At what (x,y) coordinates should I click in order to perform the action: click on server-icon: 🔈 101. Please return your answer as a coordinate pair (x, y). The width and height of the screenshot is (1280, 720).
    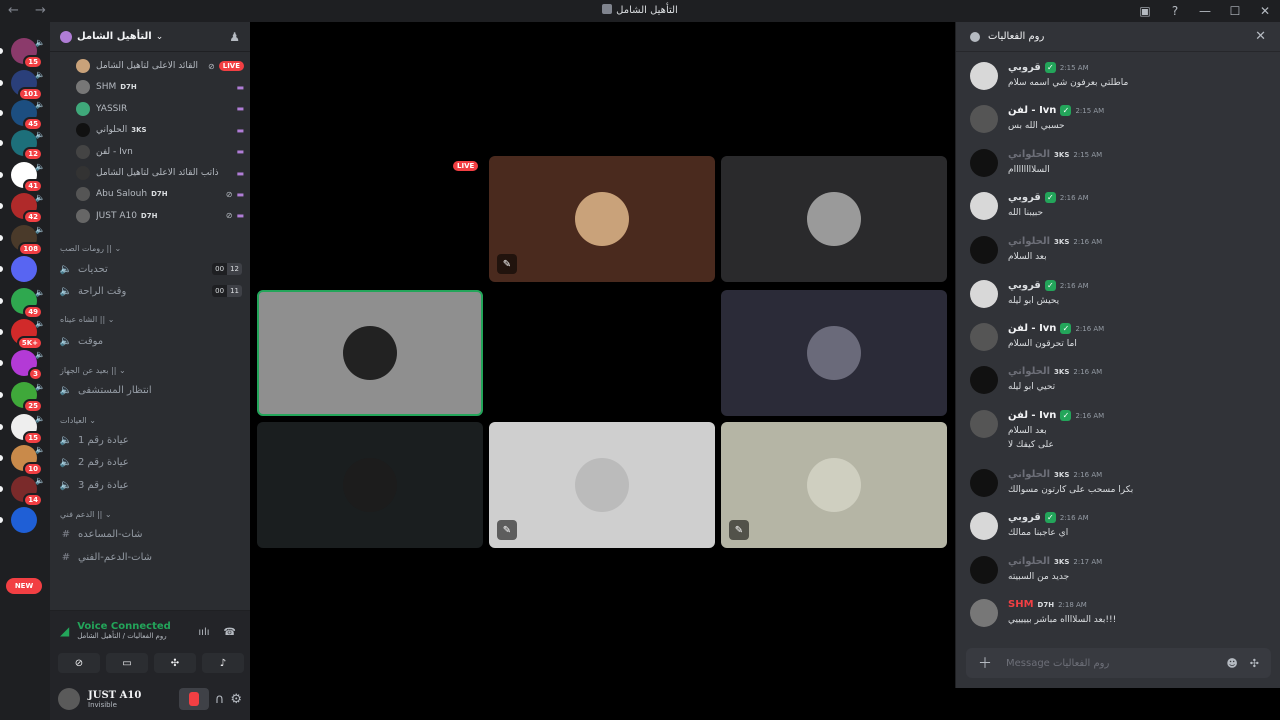
    Looking at the image, I should click on (28, 85).